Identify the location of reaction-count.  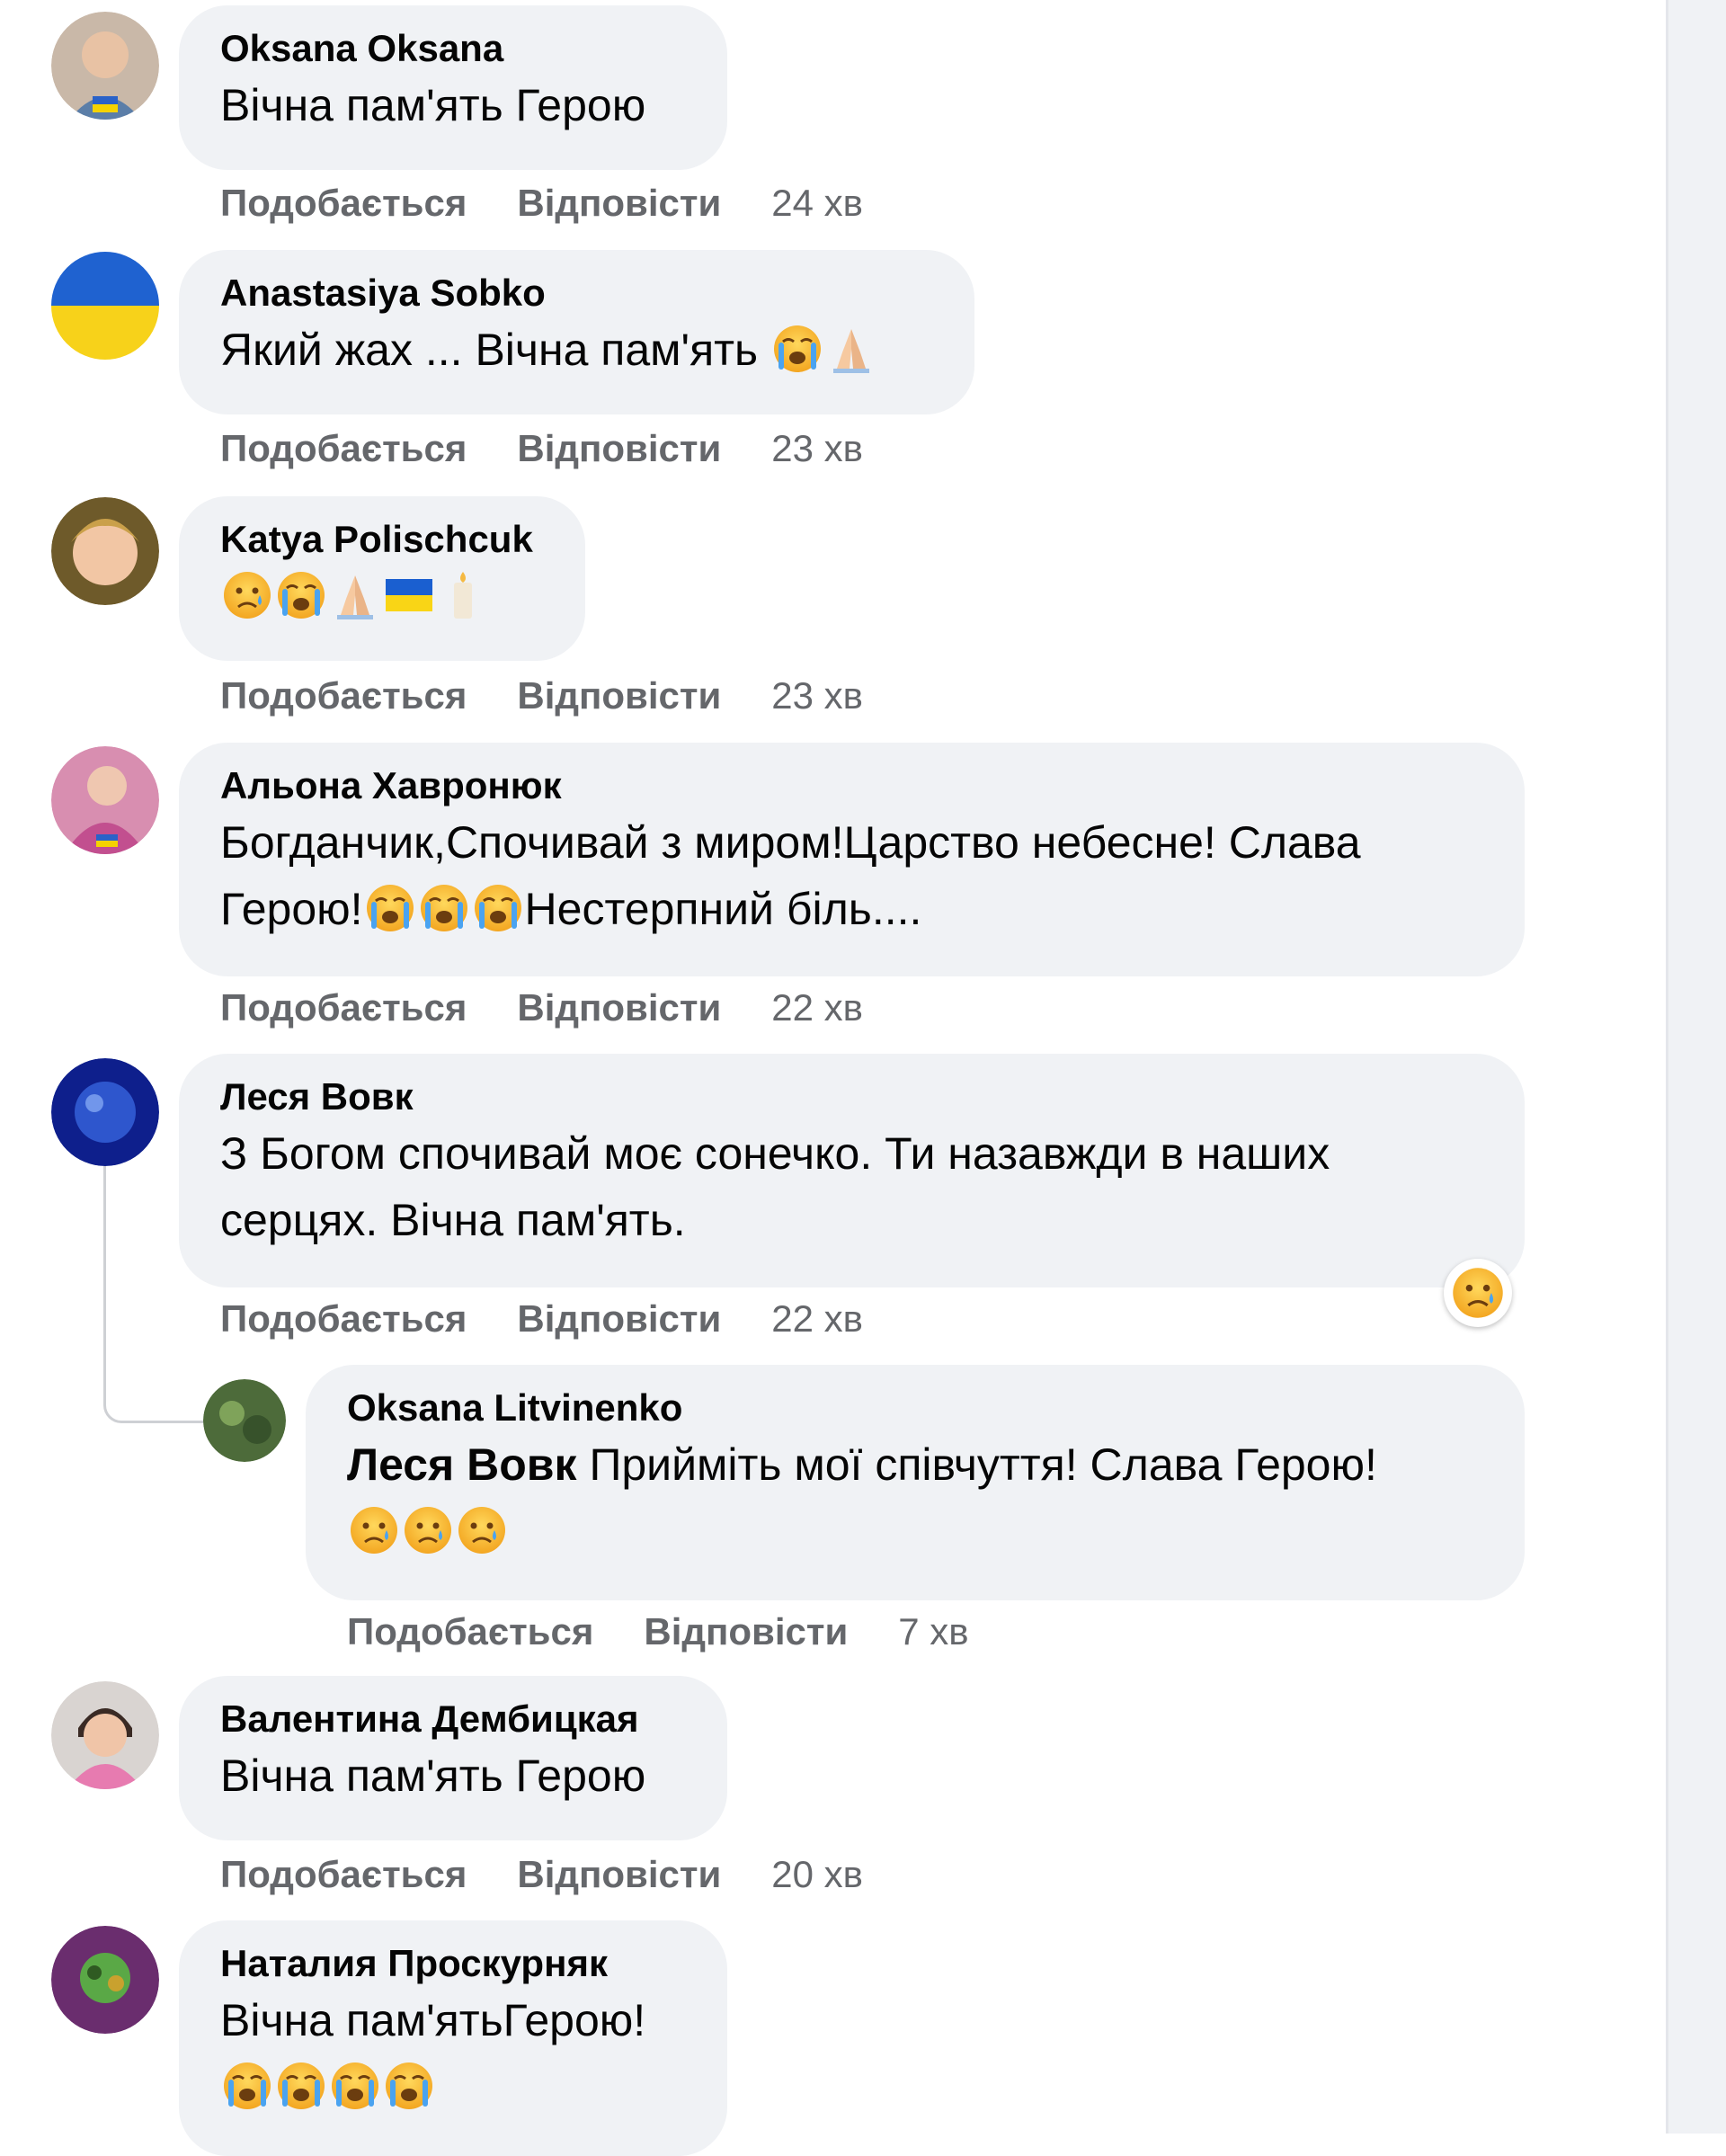
(1478, 1293).